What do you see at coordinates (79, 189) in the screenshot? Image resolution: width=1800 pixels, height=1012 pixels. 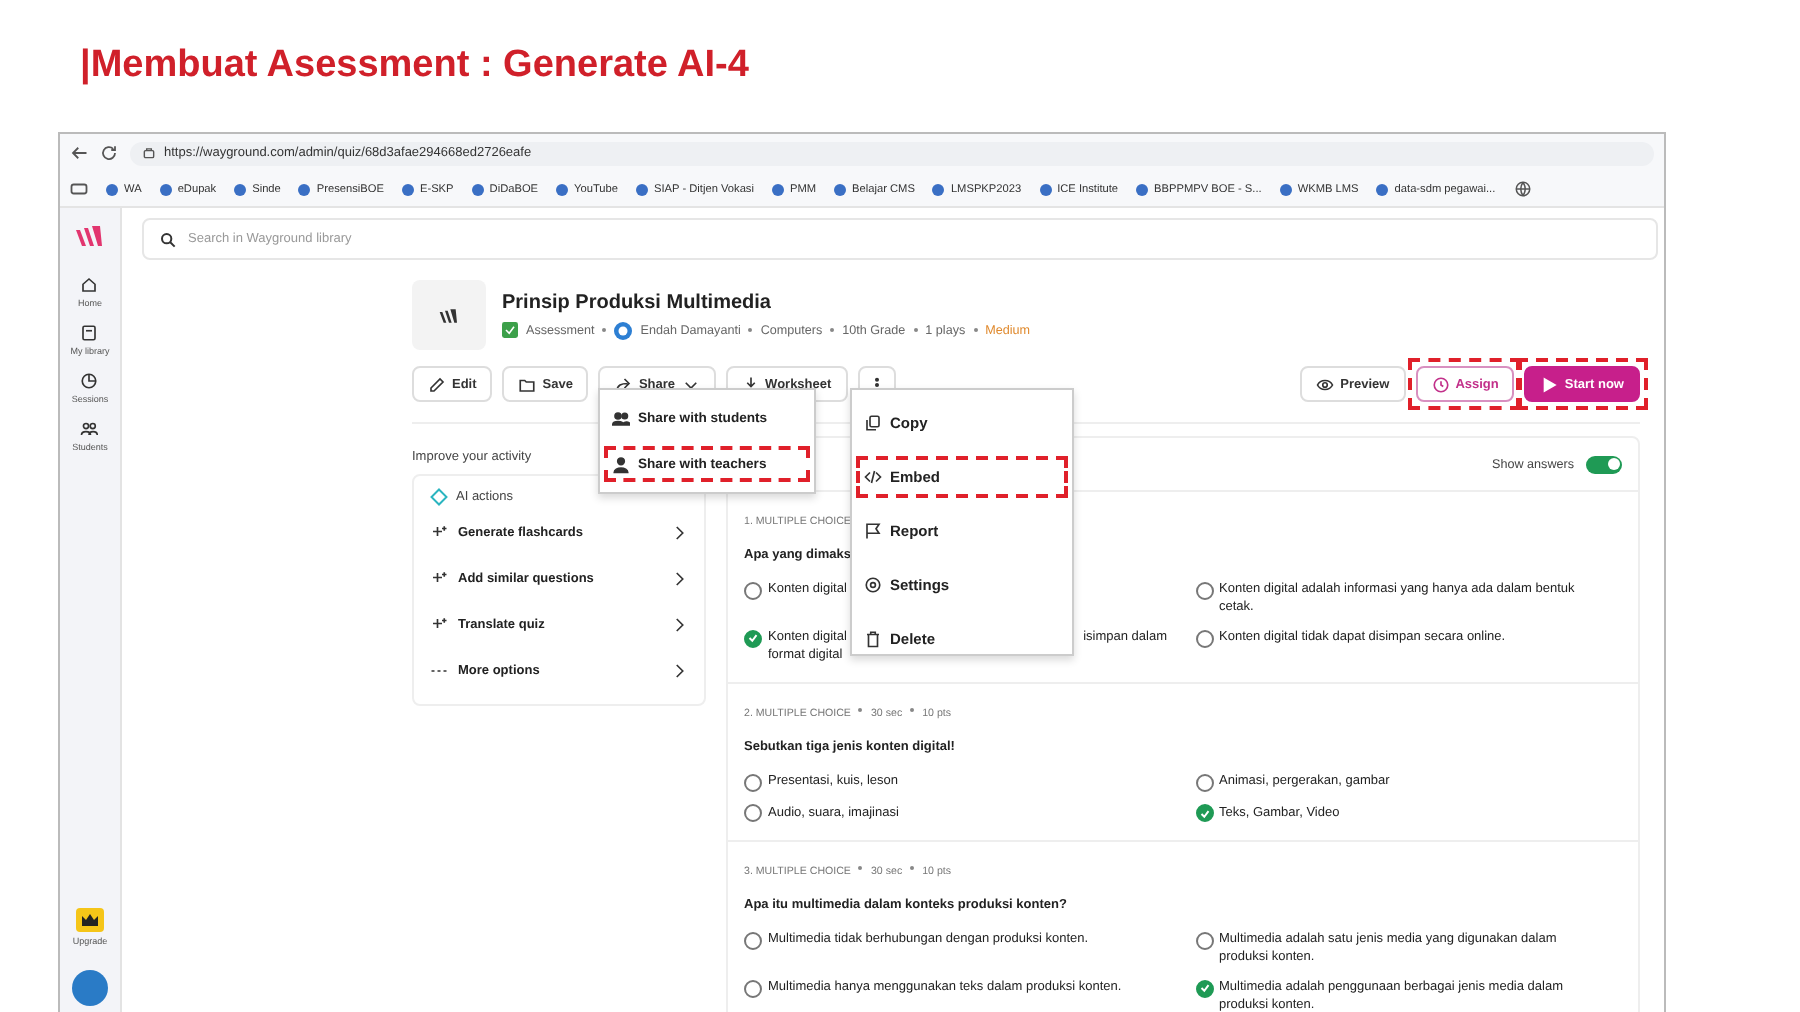 I see `tab-search-icon` at bounding box center [79, 189].